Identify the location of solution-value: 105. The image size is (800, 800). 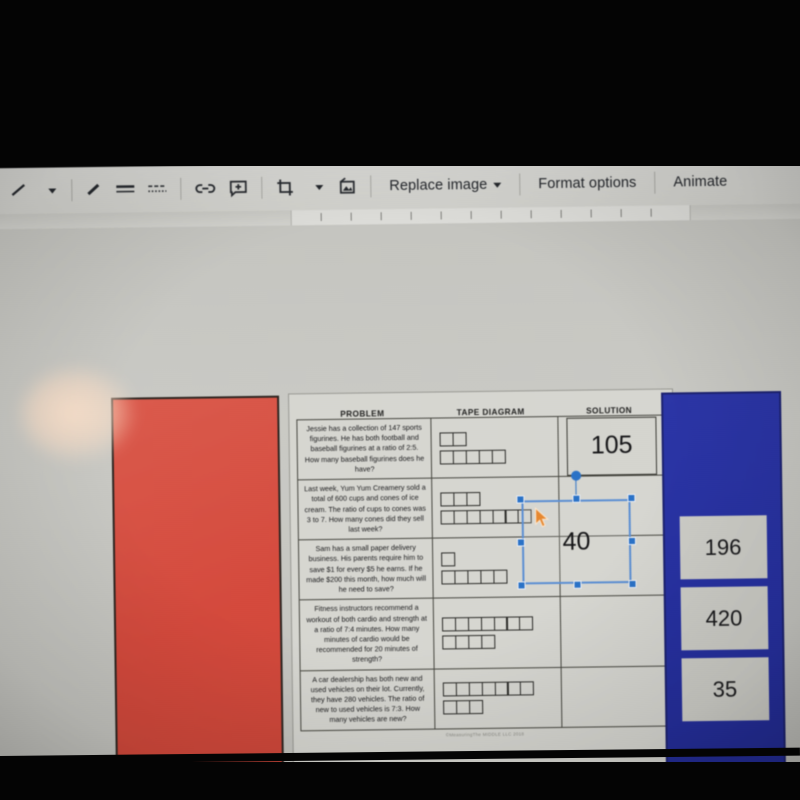
(612, 446).